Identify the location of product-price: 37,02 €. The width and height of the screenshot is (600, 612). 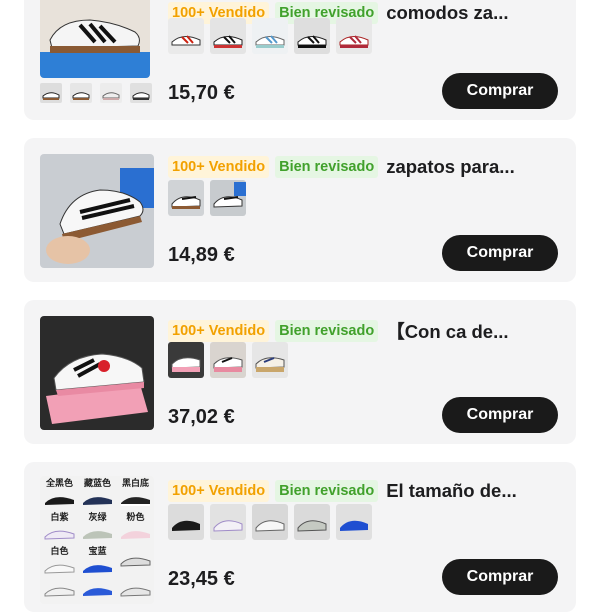
(201, 417).